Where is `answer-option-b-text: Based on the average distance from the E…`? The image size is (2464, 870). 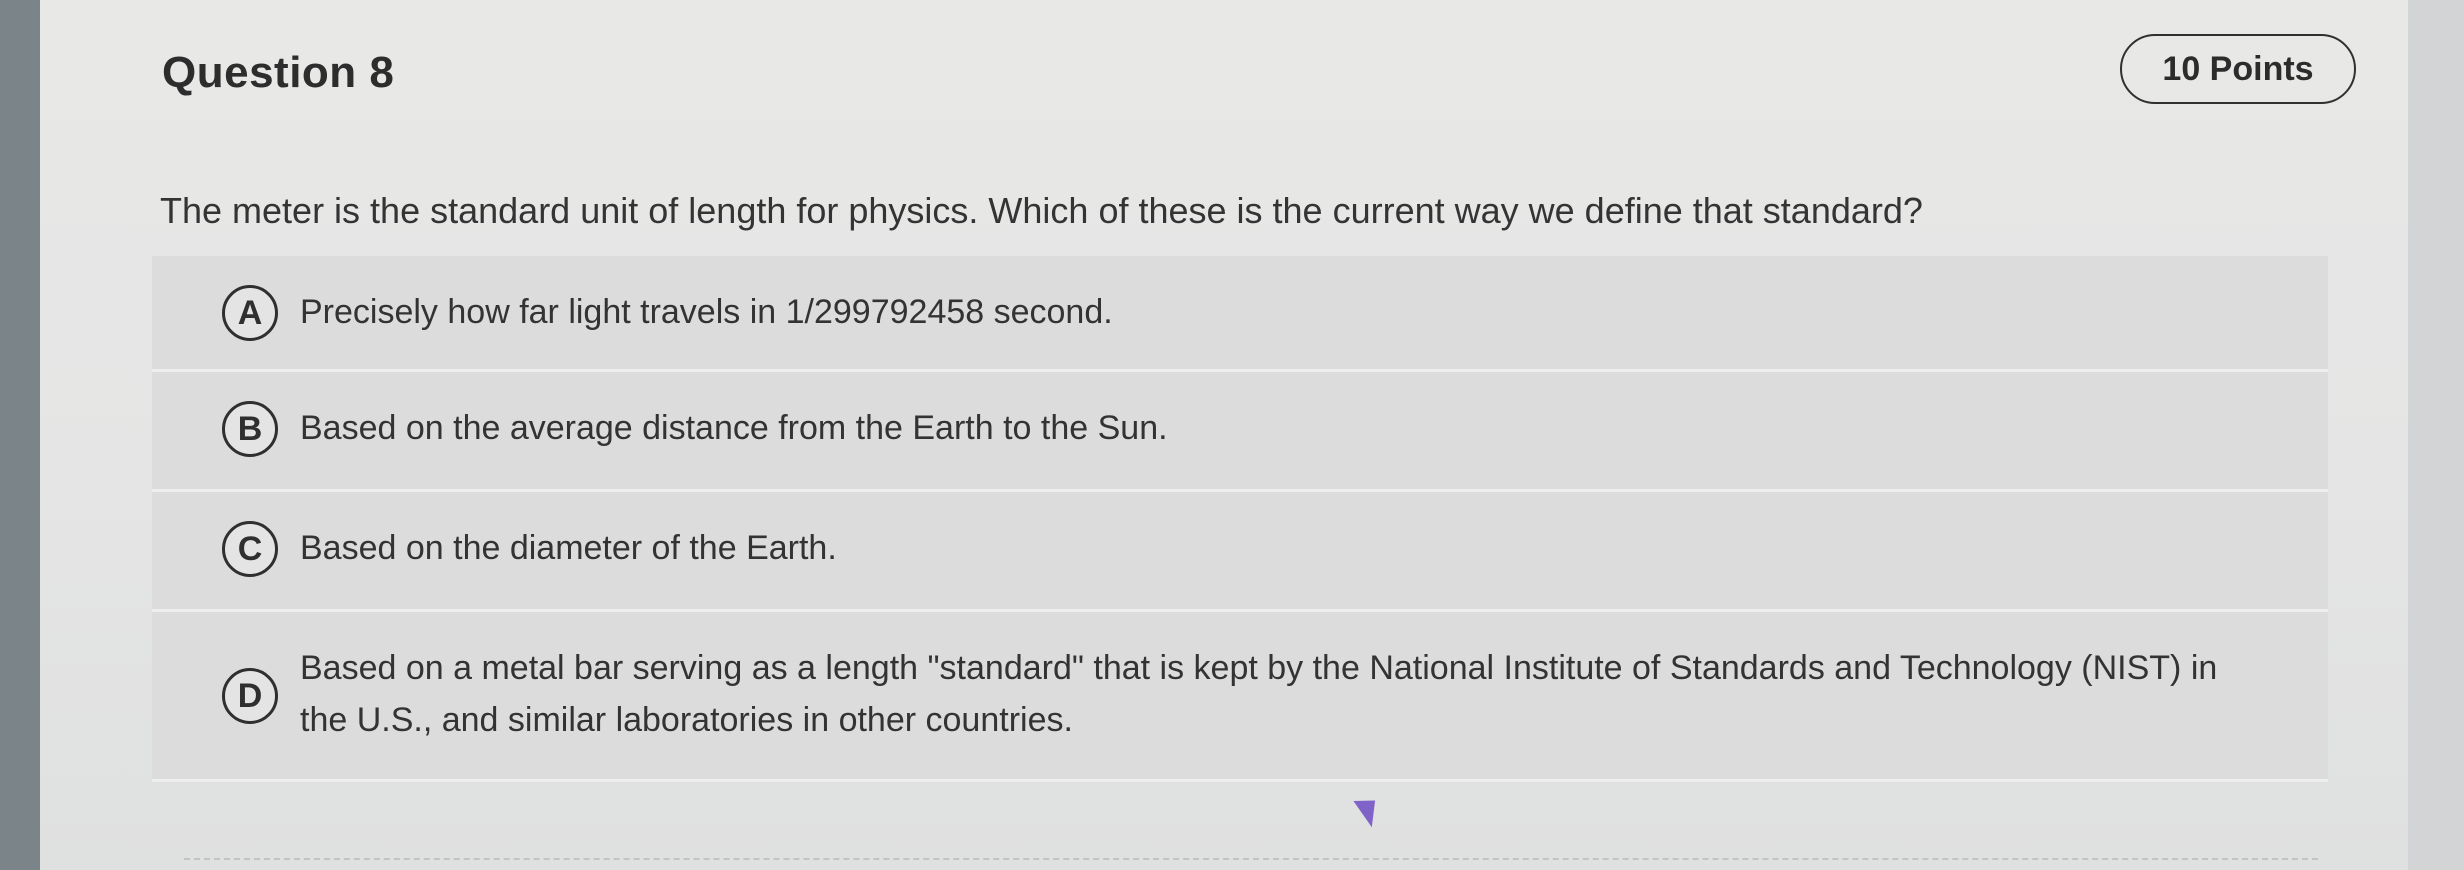 answer-option-b-text: Based on the average distance from the E… is located at coordinates (734, 428).